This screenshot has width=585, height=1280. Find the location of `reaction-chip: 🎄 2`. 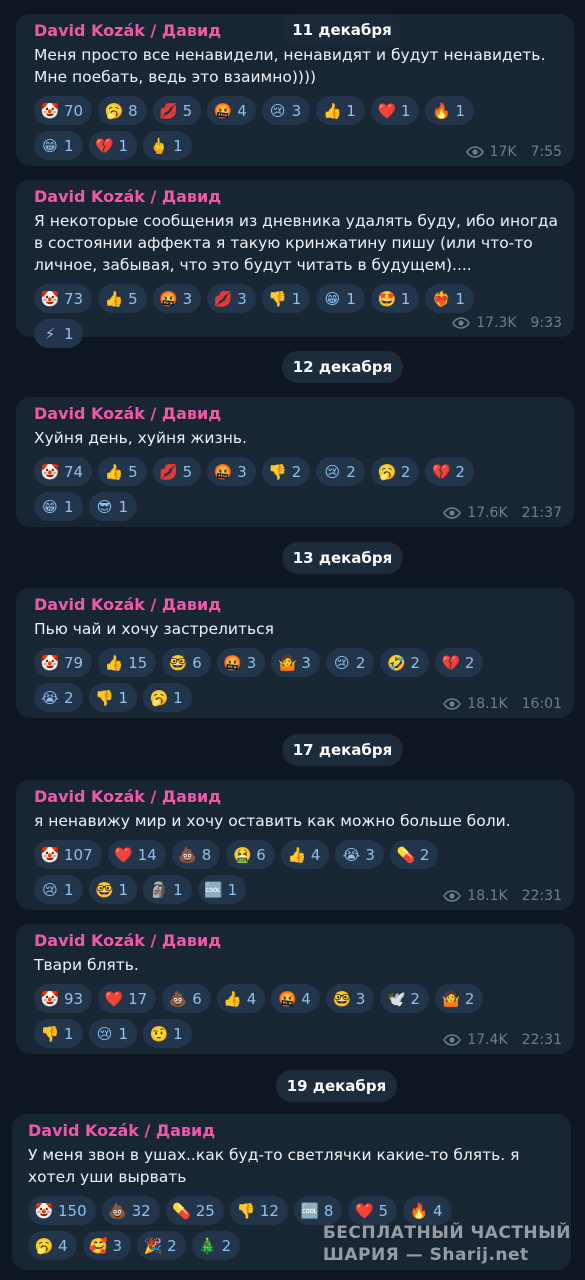

reaction-chip: 🎄 2 is located at coordinates (216, 1245).